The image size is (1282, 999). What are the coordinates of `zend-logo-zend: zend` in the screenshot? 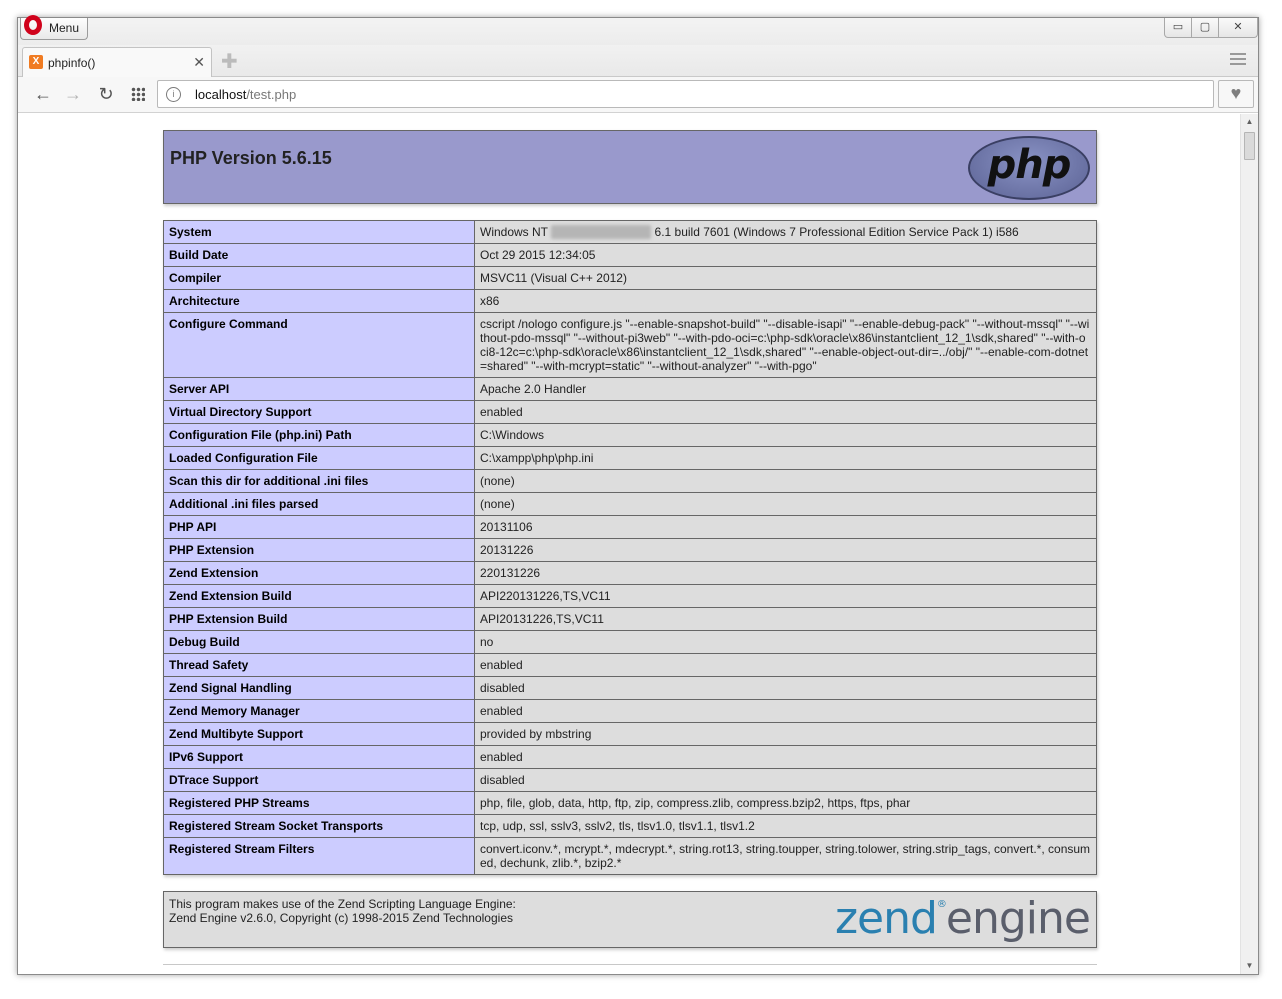 It's located at (886, 918).